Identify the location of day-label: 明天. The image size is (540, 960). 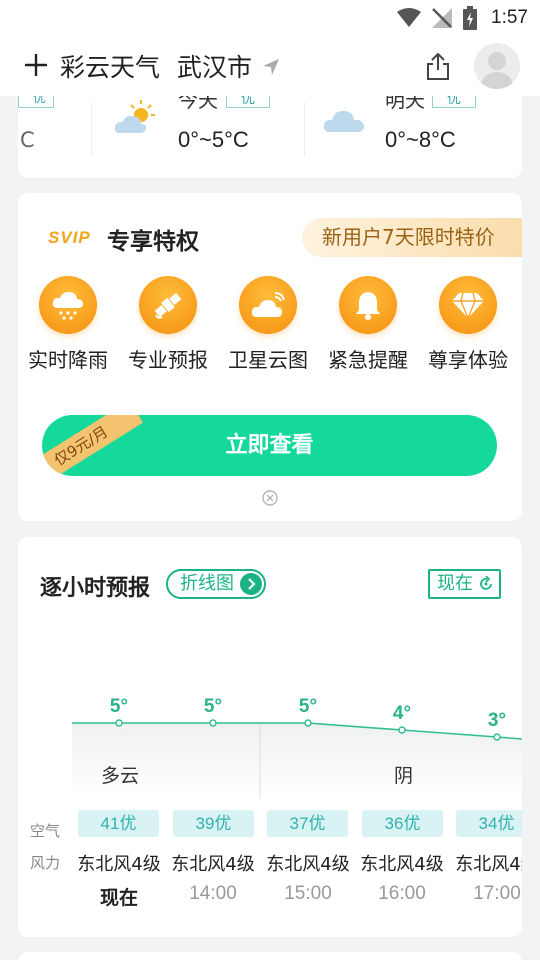
(405, 104).